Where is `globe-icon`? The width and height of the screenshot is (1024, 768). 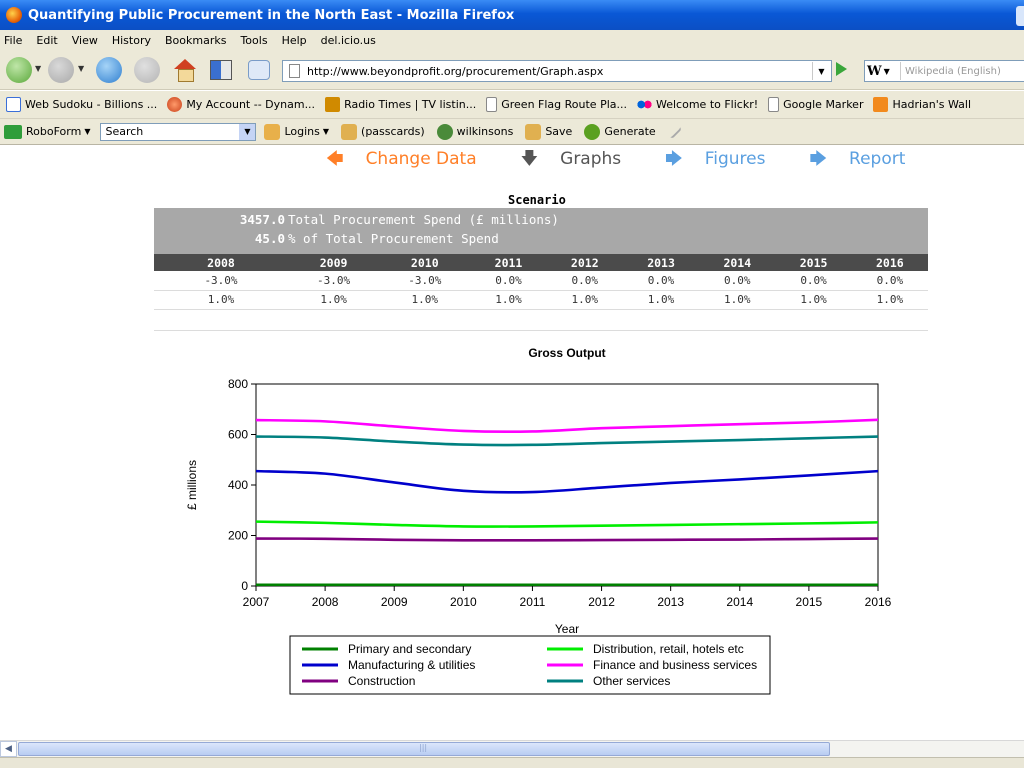
globe-icon is located at coordinates (175, 104).